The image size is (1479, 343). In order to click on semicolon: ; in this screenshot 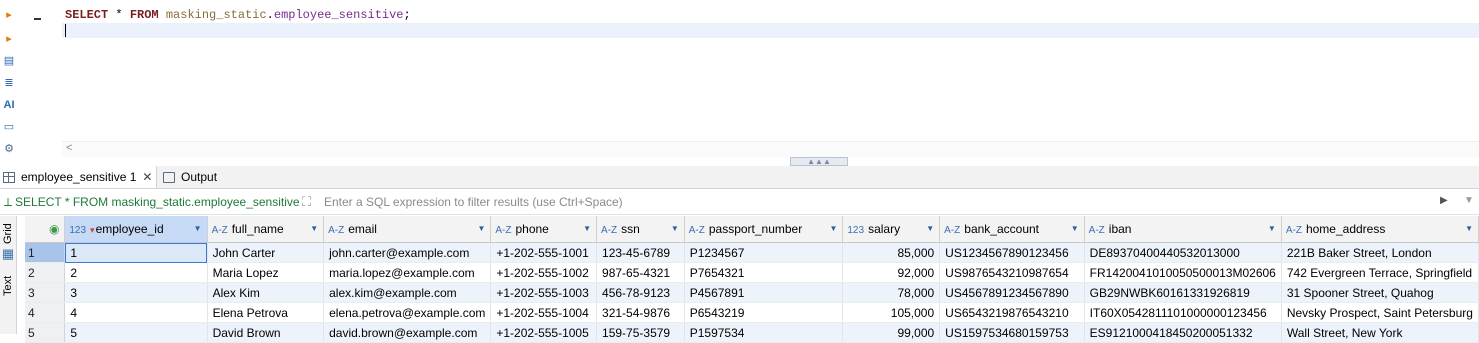, I will do `click(407, 15)`.